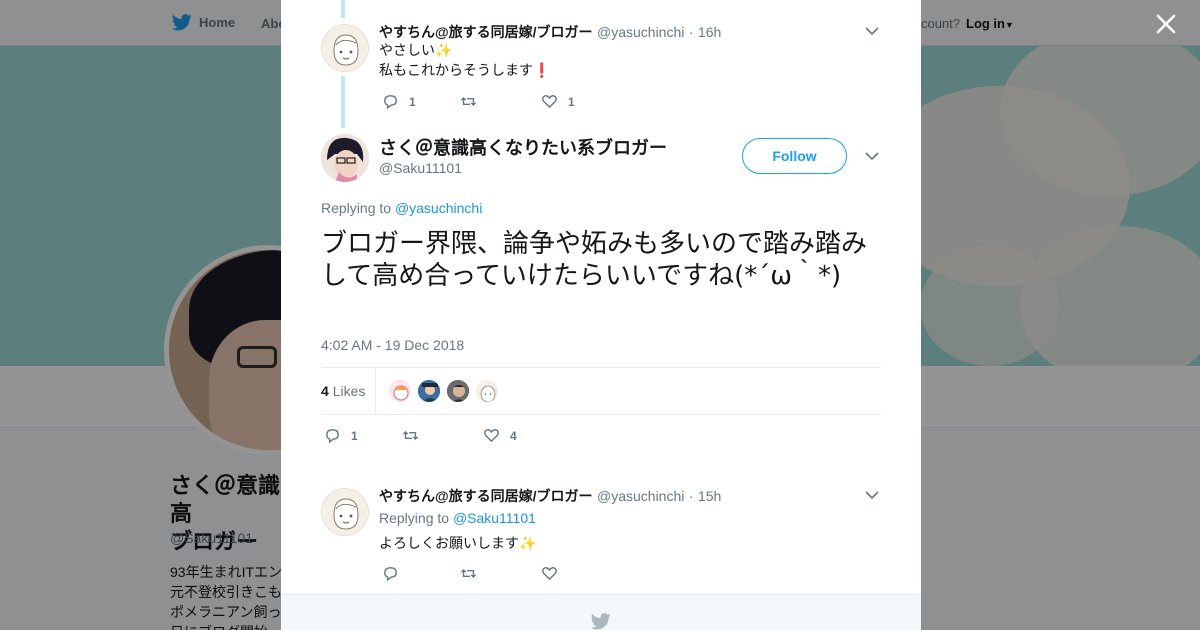 Image resolution: width=1200 pixels, height=630 pixels. I want to click on replying-to: Replying to @Saku11101, so click(457, 518).